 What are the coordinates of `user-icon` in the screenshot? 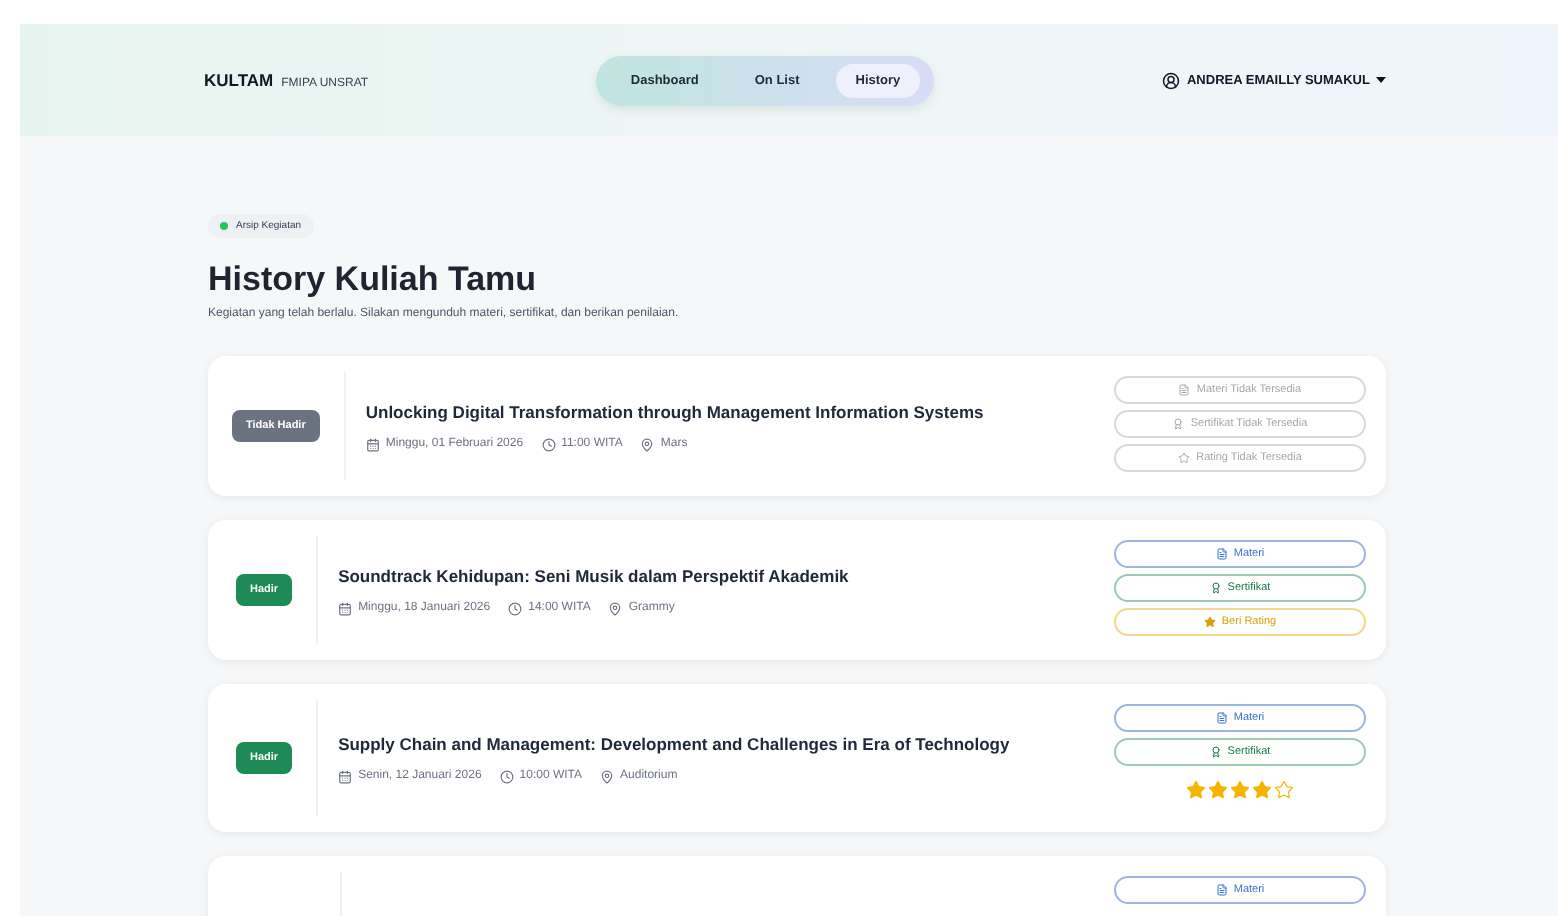 It's located at (1171, 80).